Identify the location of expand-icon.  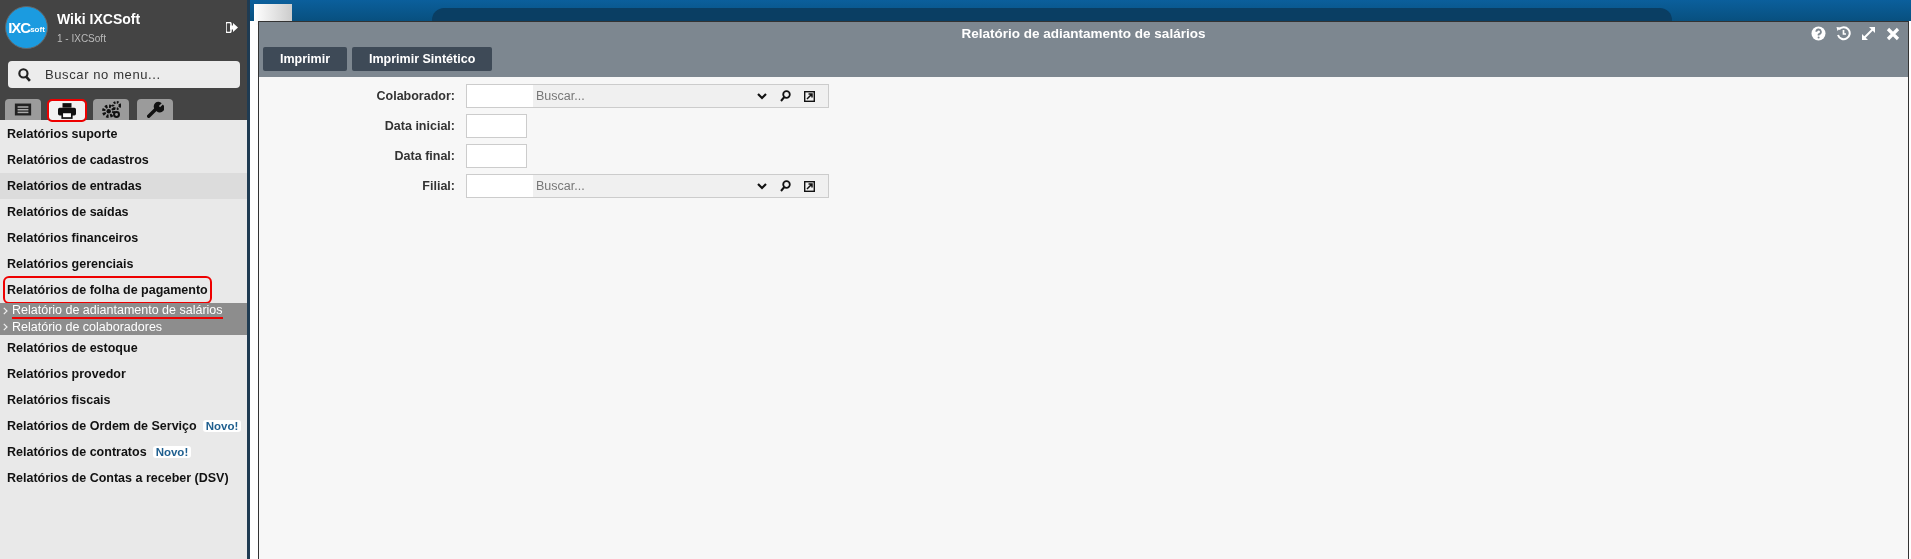
(1868, 33).